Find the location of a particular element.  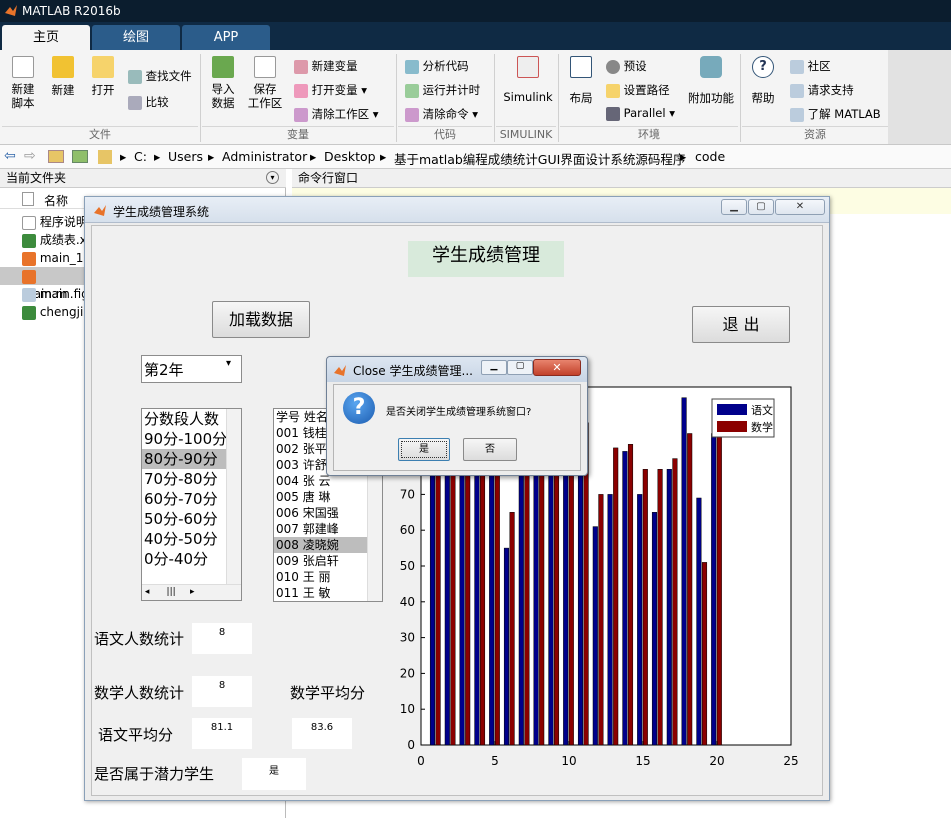

file-item-selected: main.m is located at coordinates (42, 284).